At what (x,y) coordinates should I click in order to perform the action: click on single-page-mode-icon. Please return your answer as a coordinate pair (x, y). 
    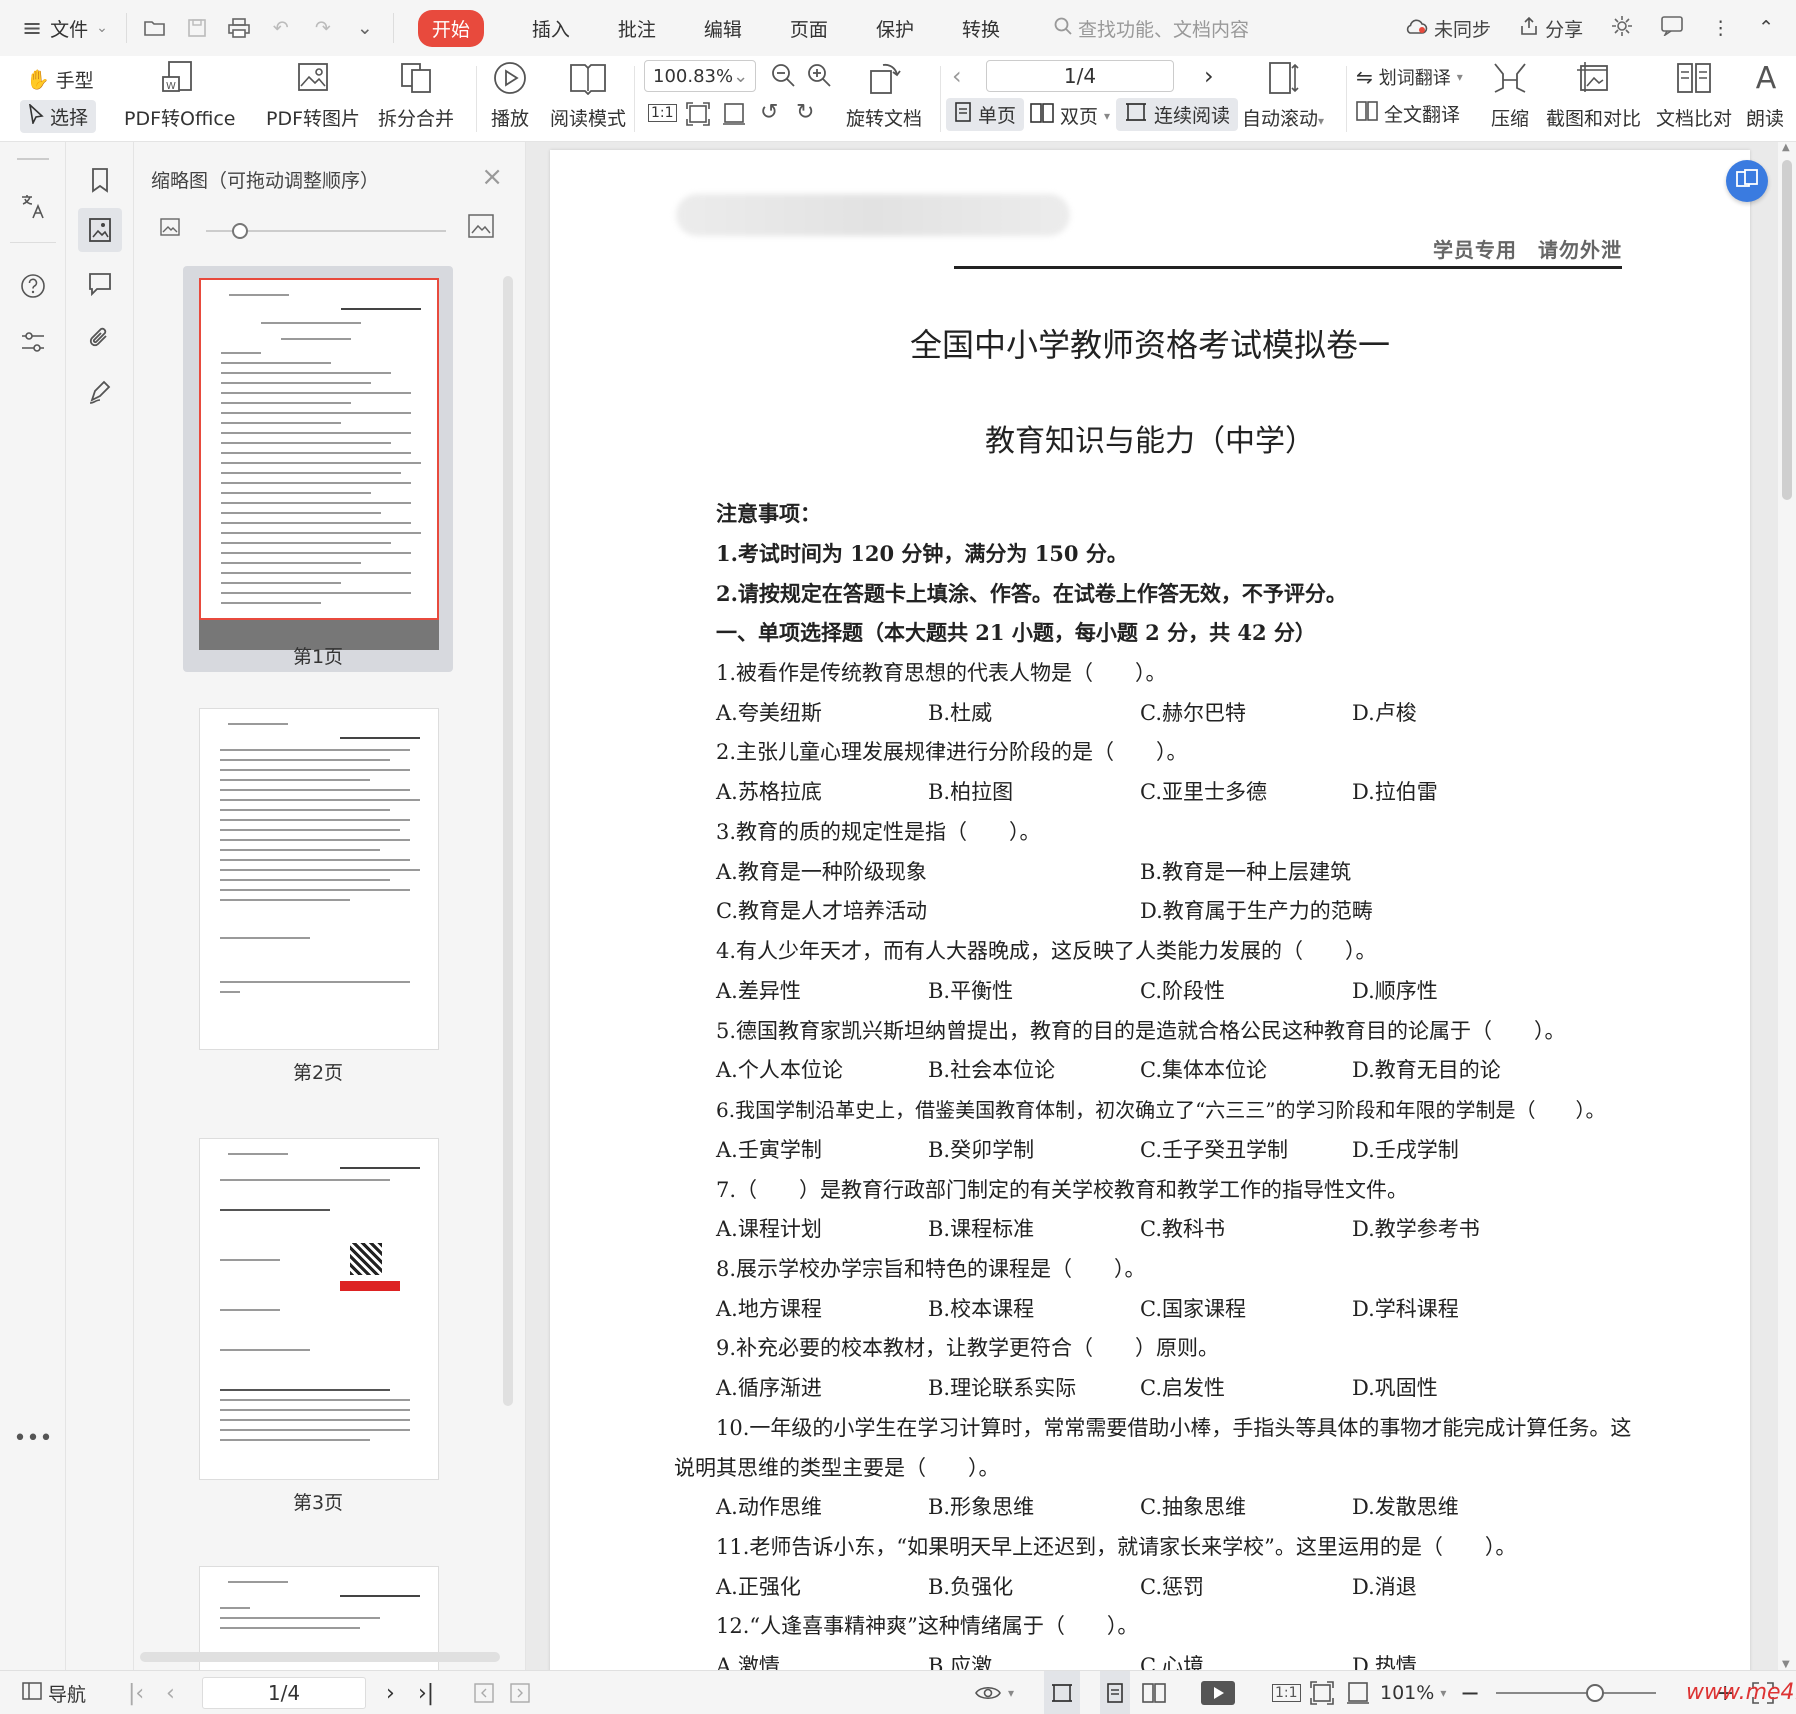
    Looking at the image, I should click on (1115, 1692).